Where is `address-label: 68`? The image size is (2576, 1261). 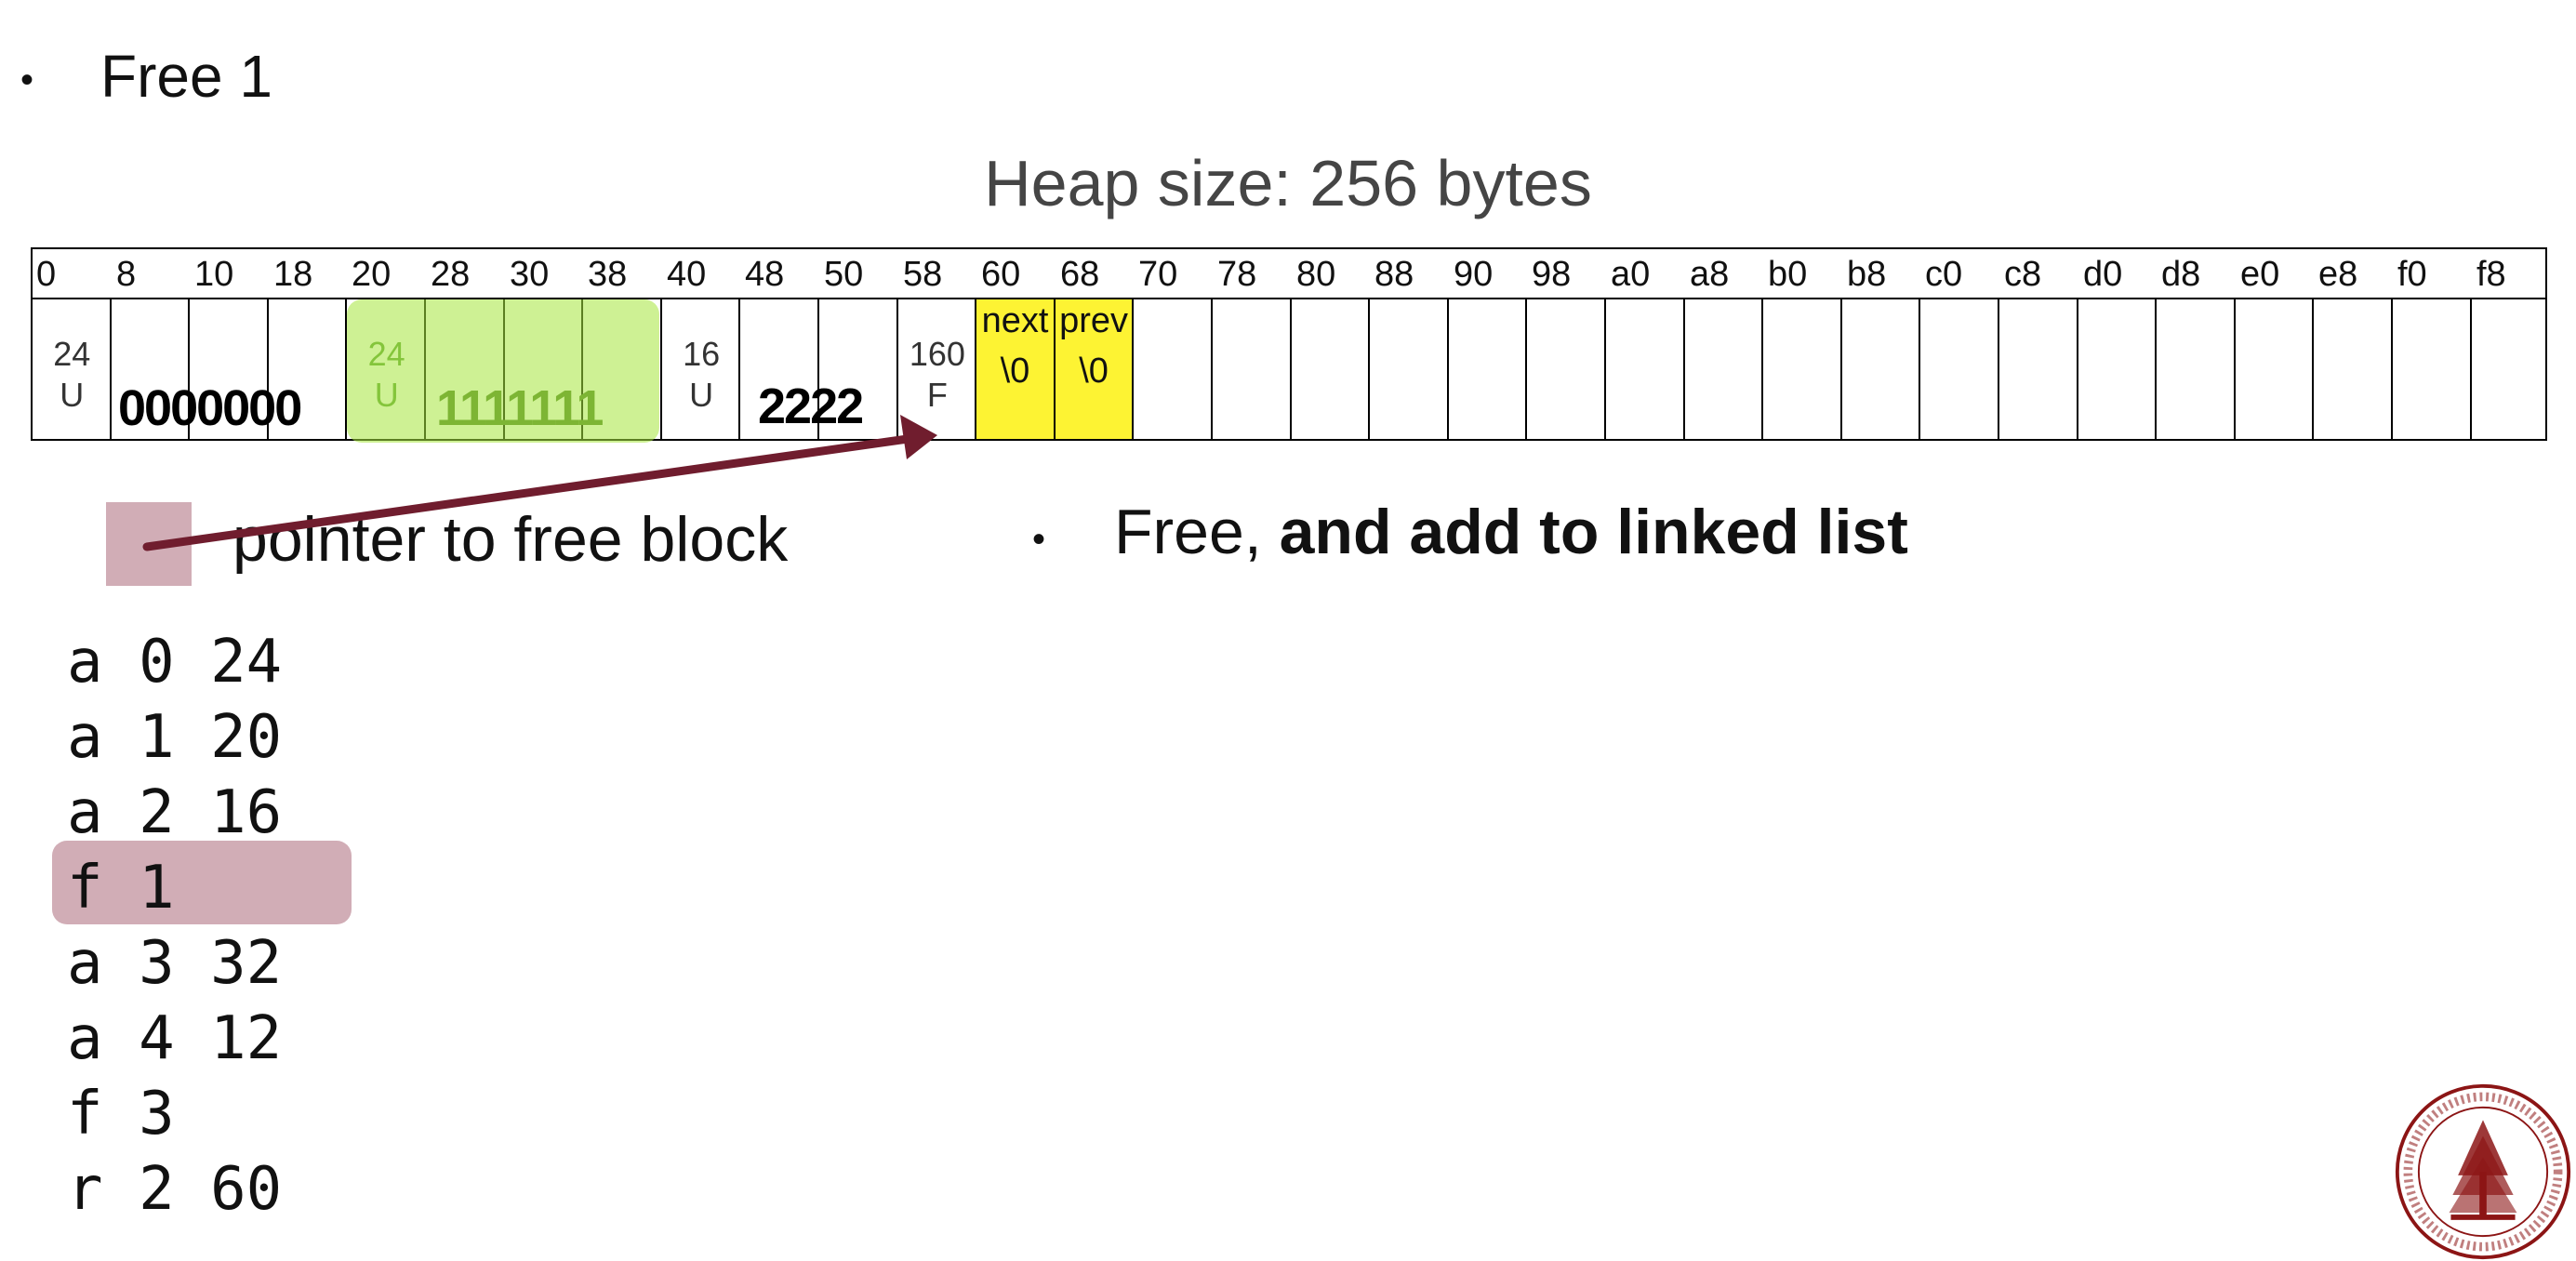
address-label: 68 is located at coordinates (1080, 274).